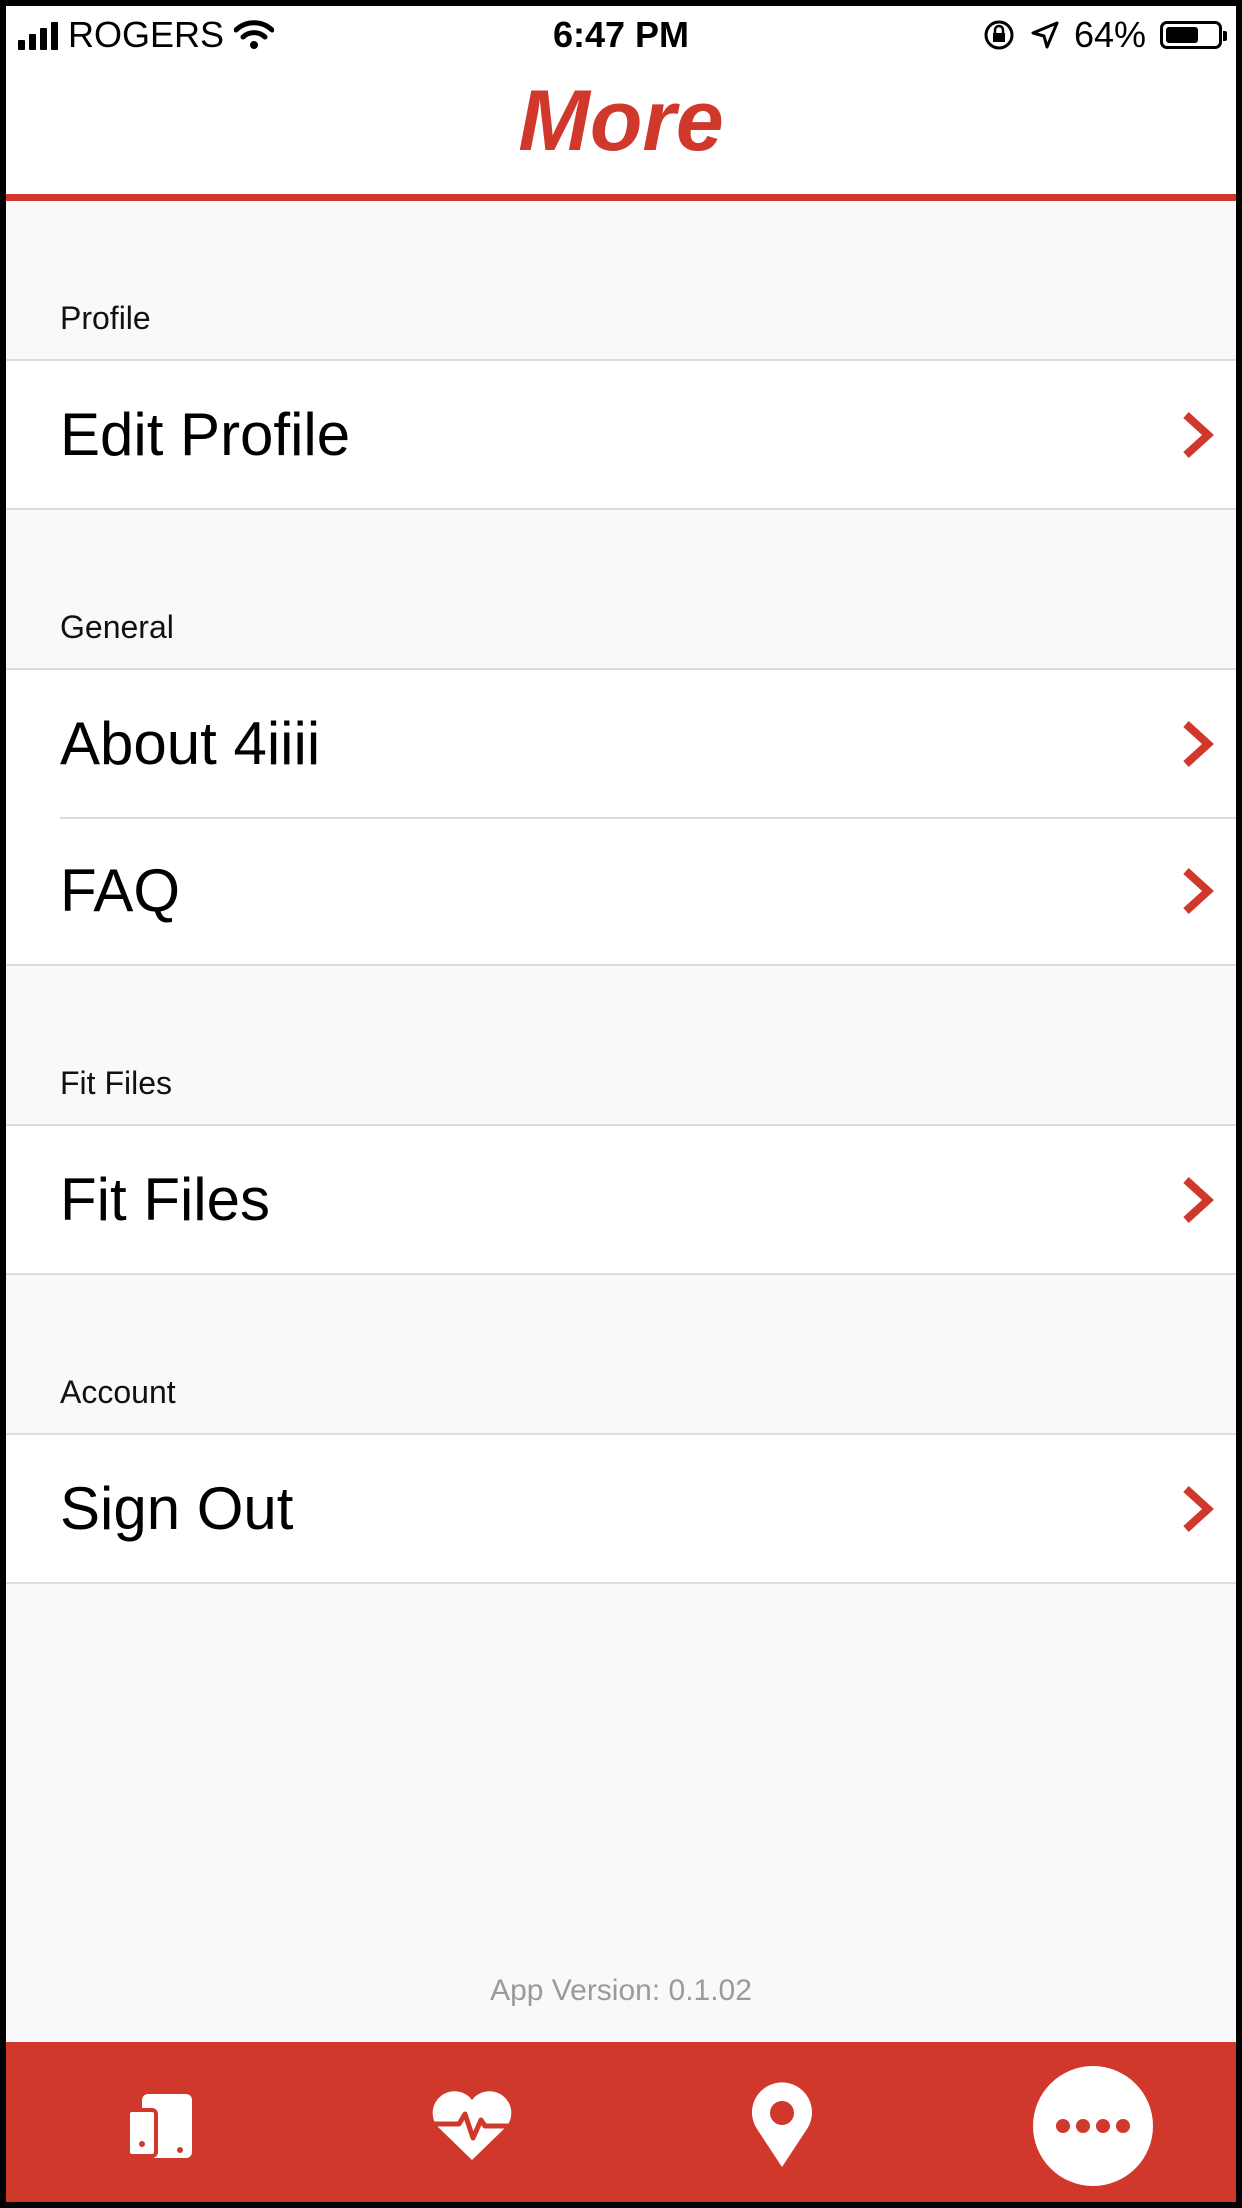 The width and height of the screenshot is (1242, 2208). I want to click on tab-location, so click(782, 2126).